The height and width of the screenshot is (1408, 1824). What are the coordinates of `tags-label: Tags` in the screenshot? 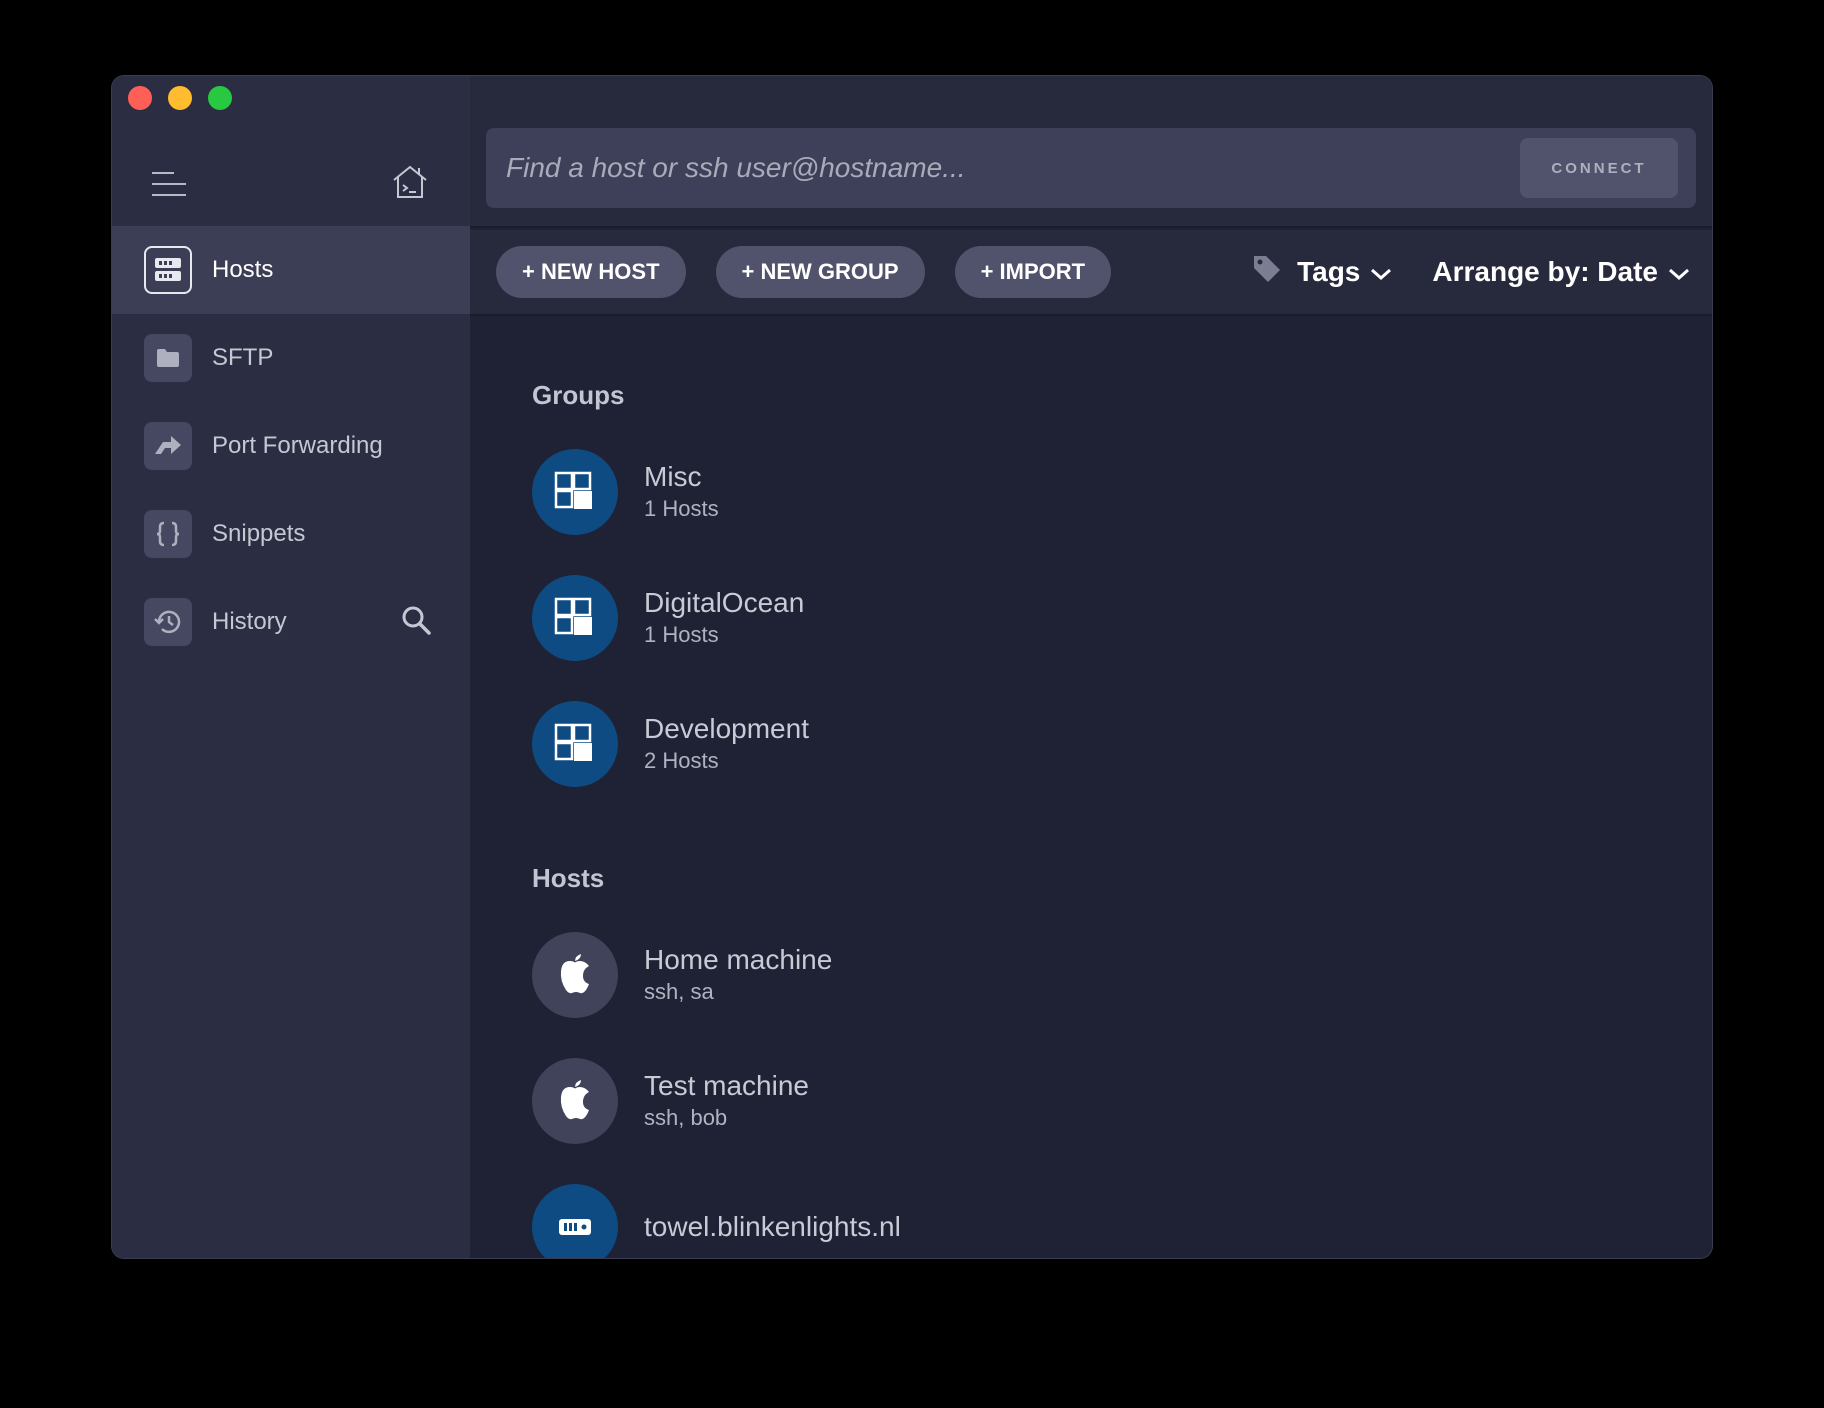 It's located at (1329, 271).